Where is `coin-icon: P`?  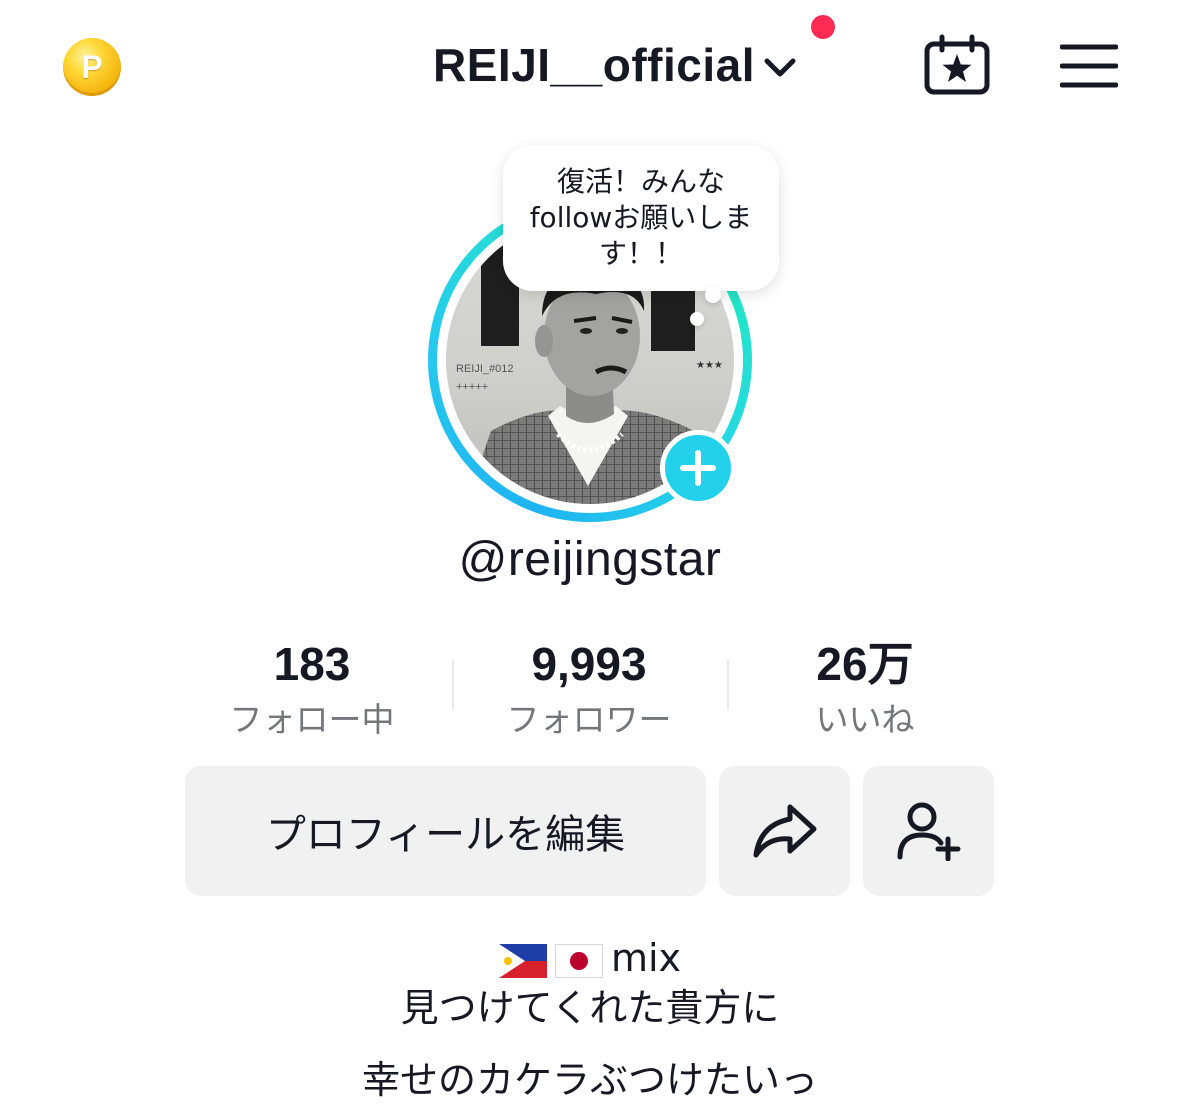
coin-icon: P is located at coordinates (92, 67).